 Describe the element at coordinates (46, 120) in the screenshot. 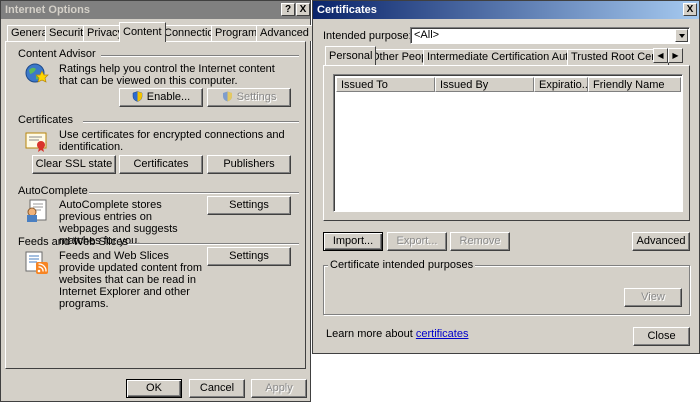

I see `certificates-heading: Certificates` at that location.